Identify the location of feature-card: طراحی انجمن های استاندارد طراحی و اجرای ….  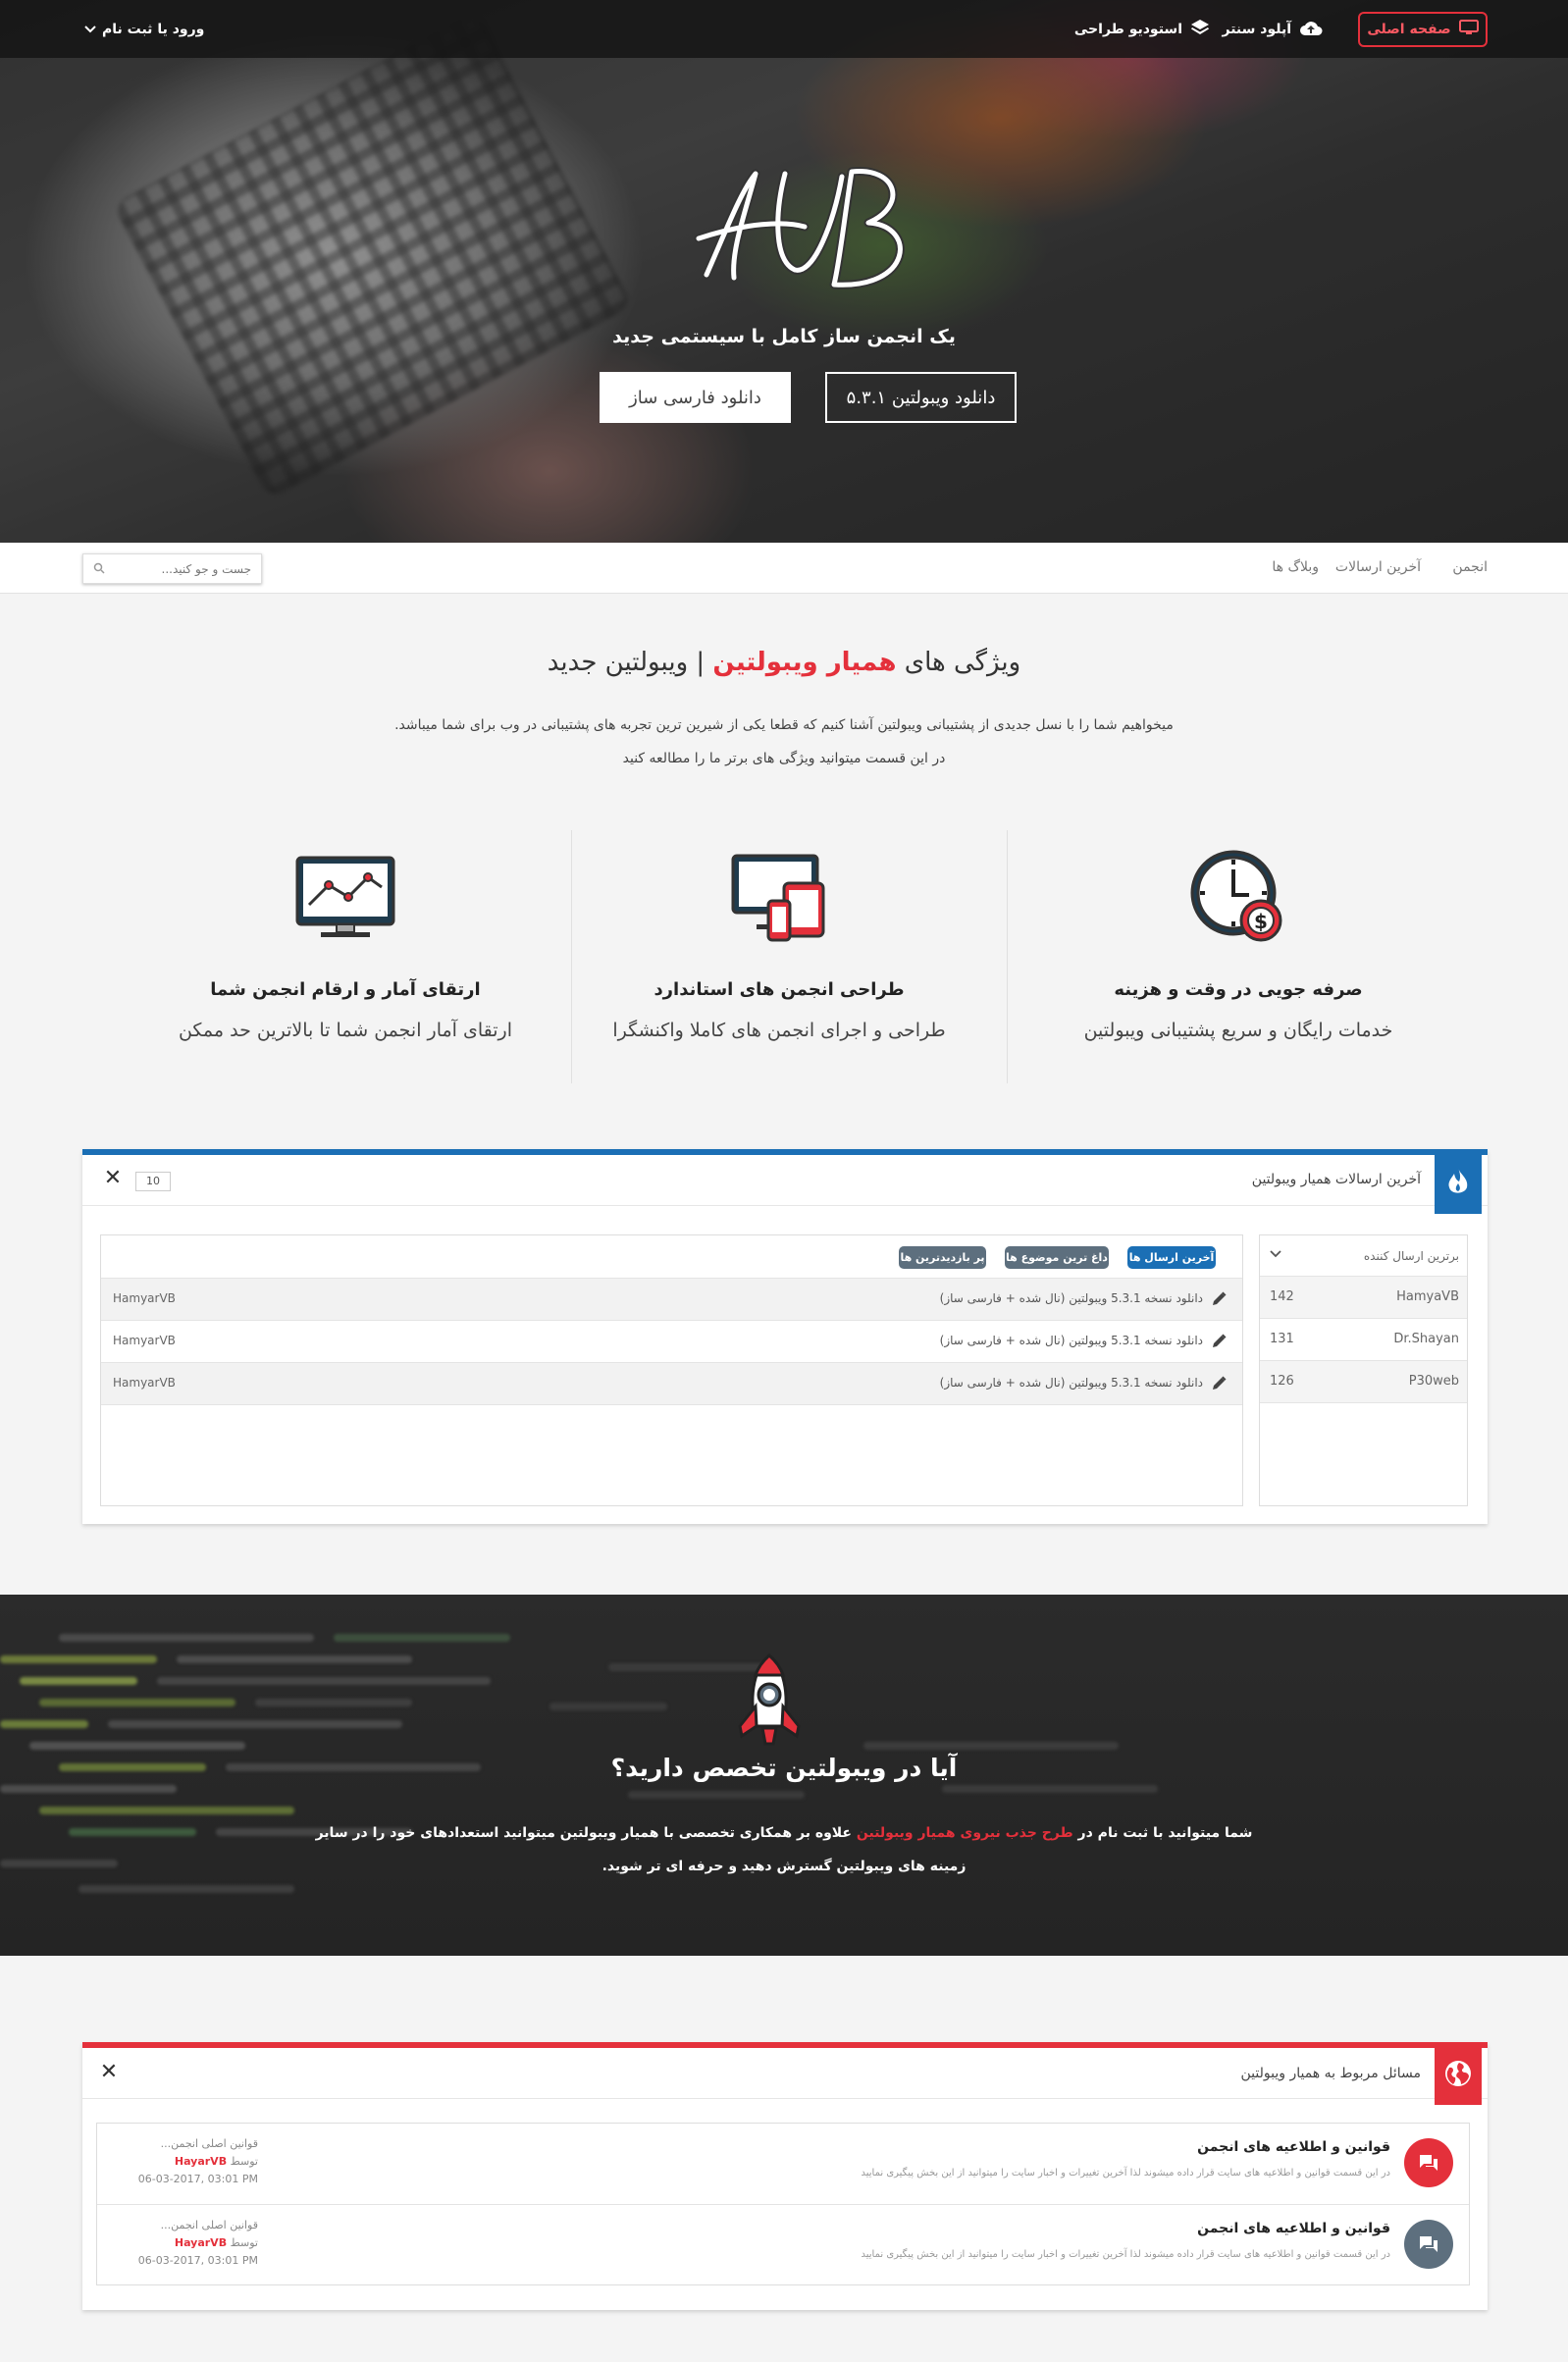
(779, 961).